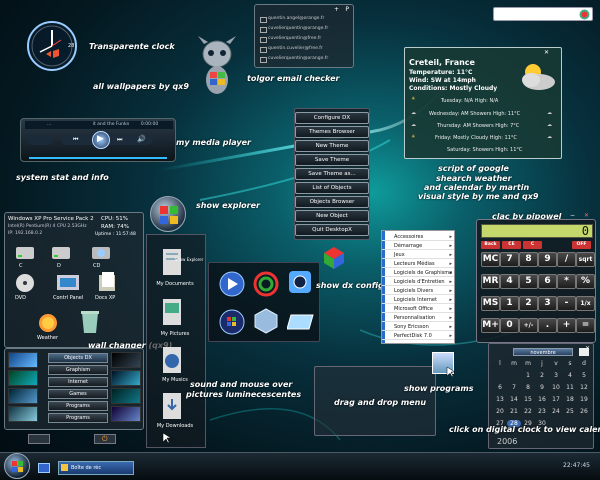  What do you see at coordinates (500, 387) in the screenshot?
I see `calendar-day: 6` at bounding box center [500, 387].